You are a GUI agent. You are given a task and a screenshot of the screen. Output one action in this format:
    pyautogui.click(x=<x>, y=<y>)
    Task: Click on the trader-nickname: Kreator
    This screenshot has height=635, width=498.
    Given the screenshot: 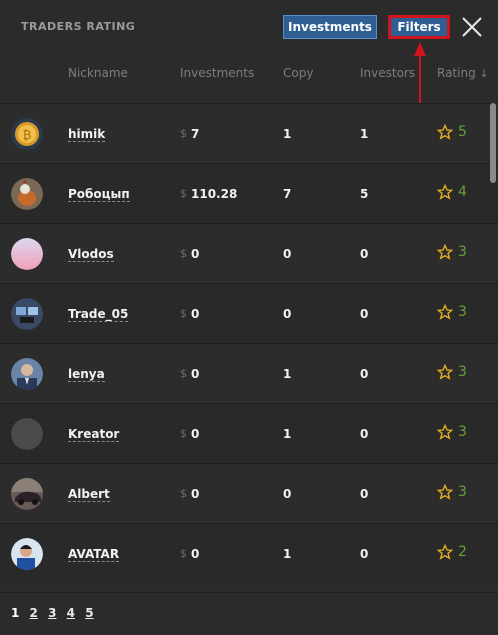 What is the action you would take?
    pyautogui.click(x=94, y=434)
    